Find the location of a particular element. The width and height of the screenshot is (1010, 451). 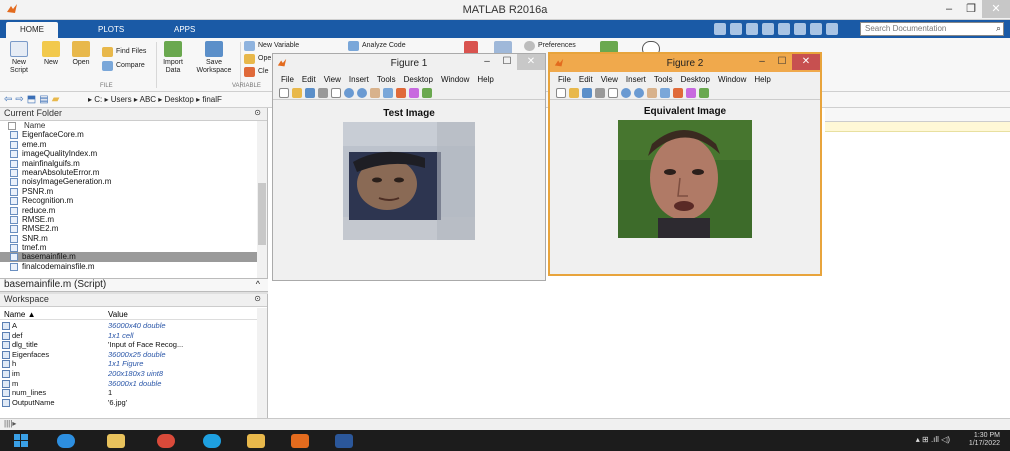

back-icon: ⇦ is located at coordinates (8, 99).